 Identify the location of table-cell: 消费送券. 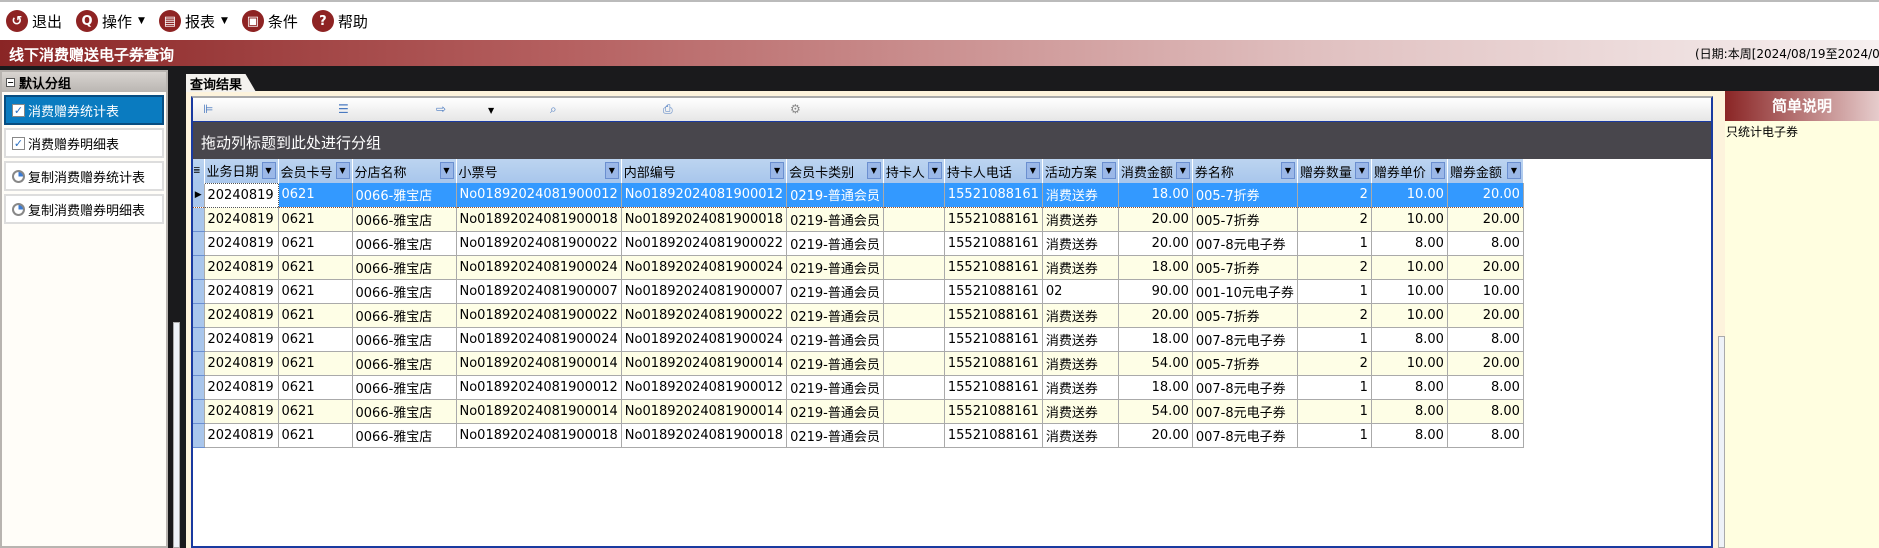
(1080, 339).